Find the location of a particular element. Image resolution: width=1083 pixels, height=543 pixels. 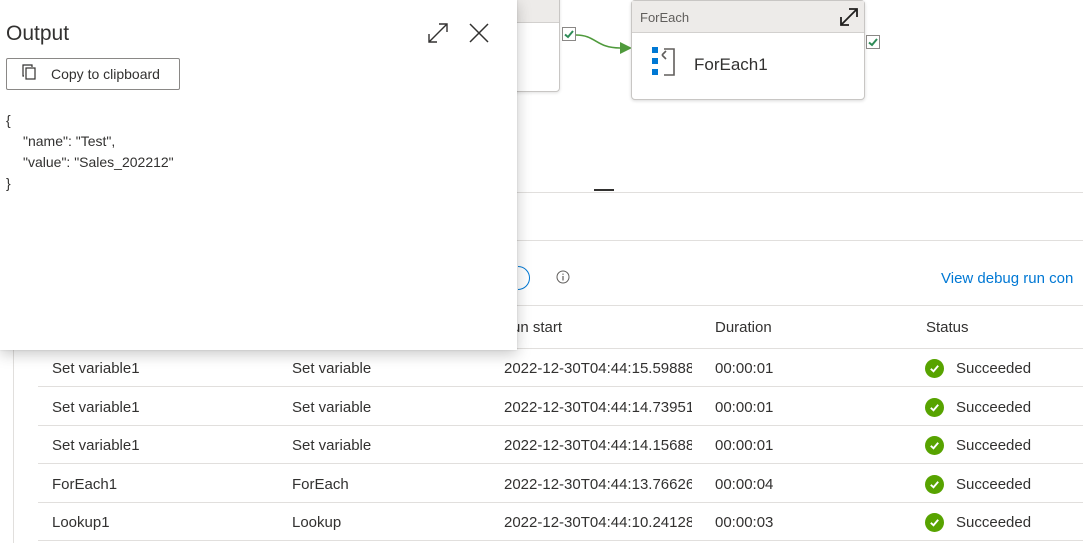

cell-duration: 00:00:03 is located at coordinates (744, 522).